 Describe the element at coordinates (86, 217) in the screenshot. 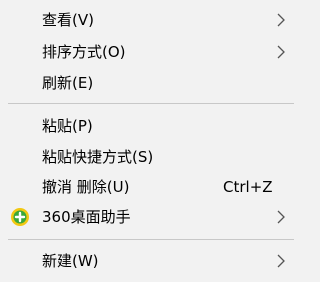

I see `menu-item-label: 360桌面助手` at that location.